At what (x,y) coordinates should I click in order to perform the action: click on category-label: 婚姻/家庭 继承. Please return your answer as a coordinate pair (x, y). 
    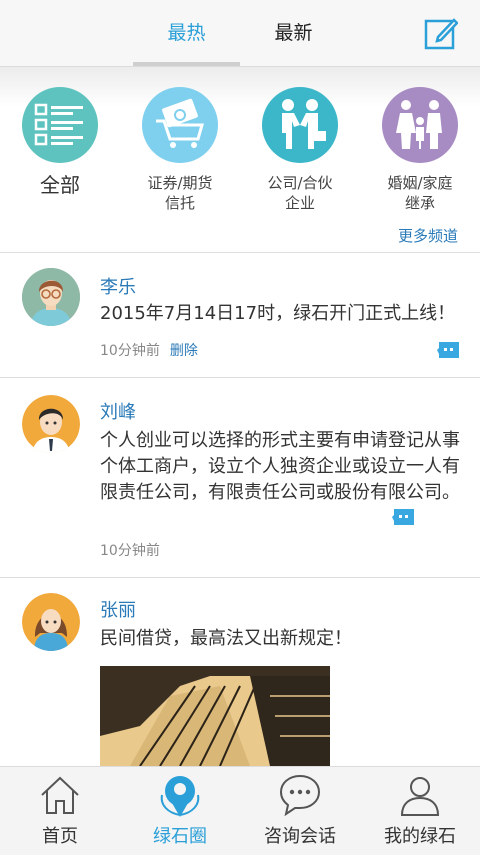
    Looking at the image, I should click on (420, 193).